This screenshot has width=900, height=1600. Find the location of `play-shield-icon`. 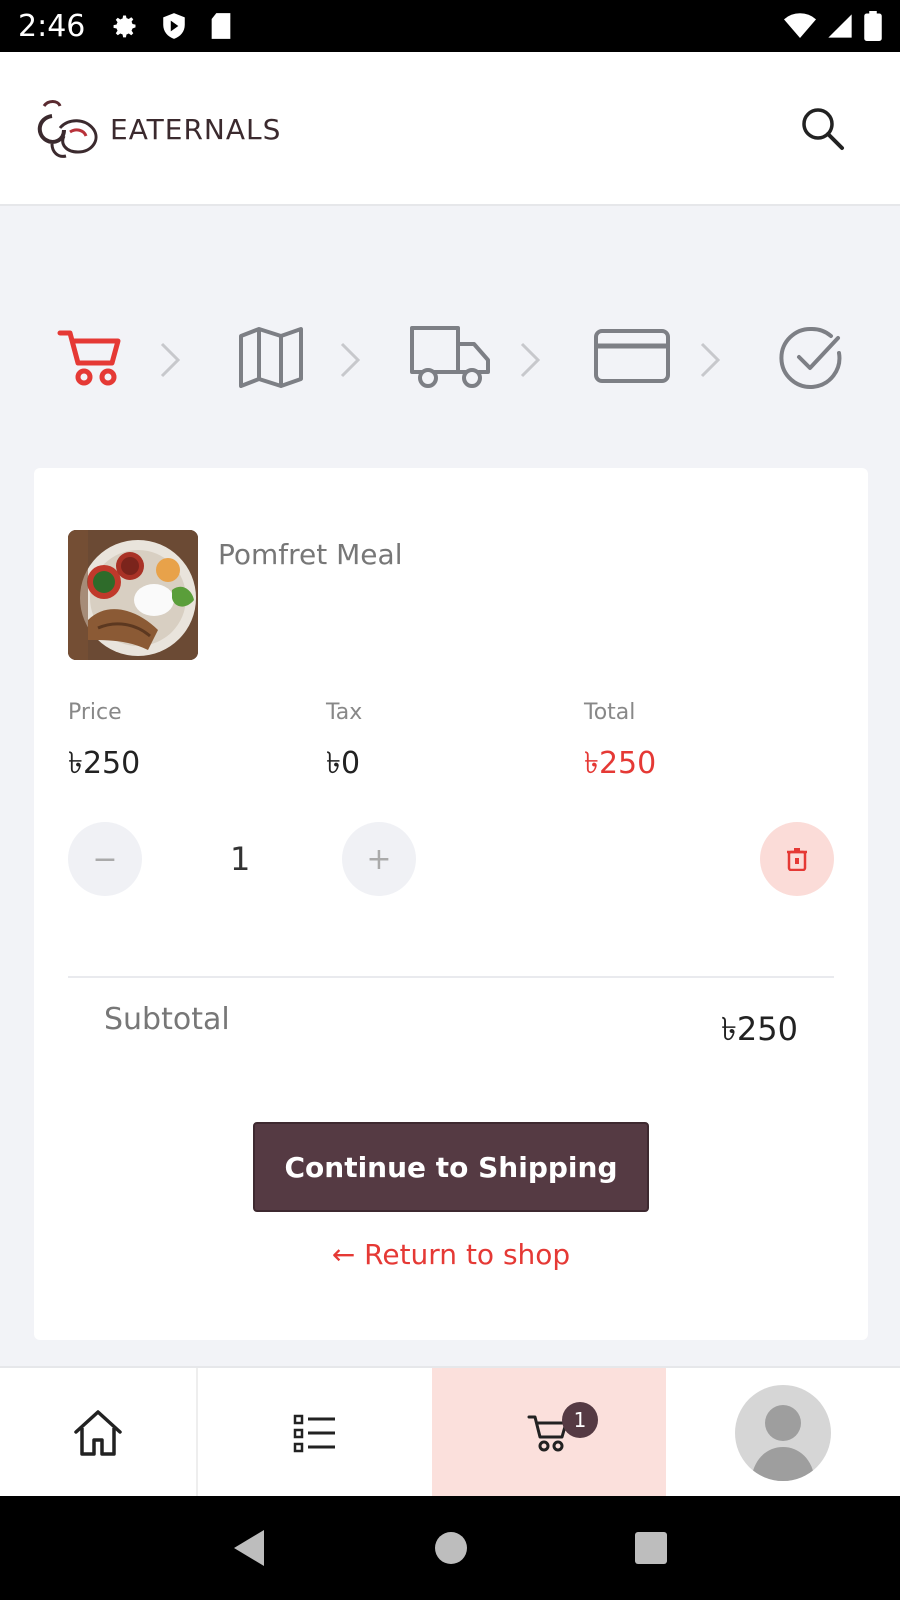

play-shield-icon is located at coordinates (174, 26).